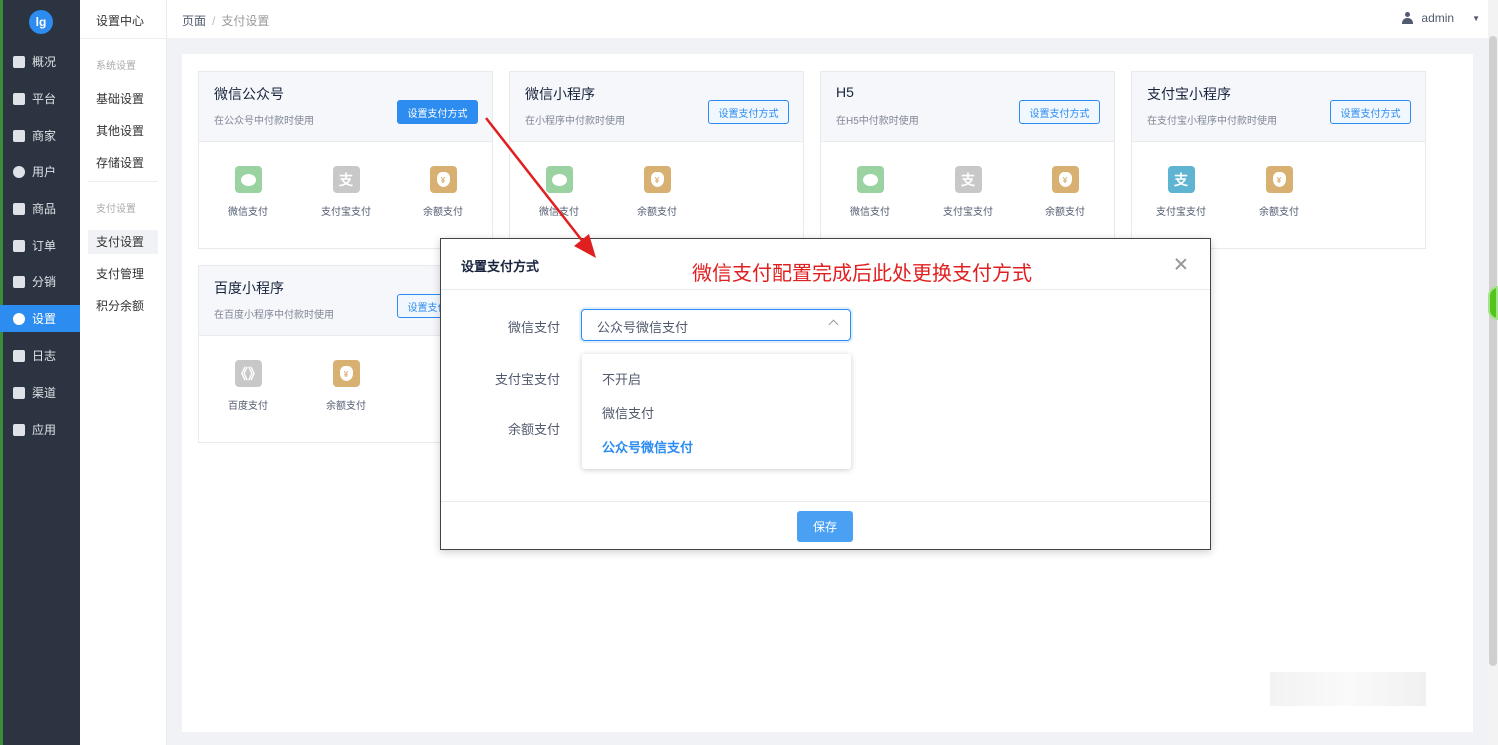 Image resolution: width=1498 pixels, height=745 pixels. Describe the element at coordinates (1212, 121) in the screenshot. I see `card-desc: 在支付宝小程序中付款时使用` at that location.